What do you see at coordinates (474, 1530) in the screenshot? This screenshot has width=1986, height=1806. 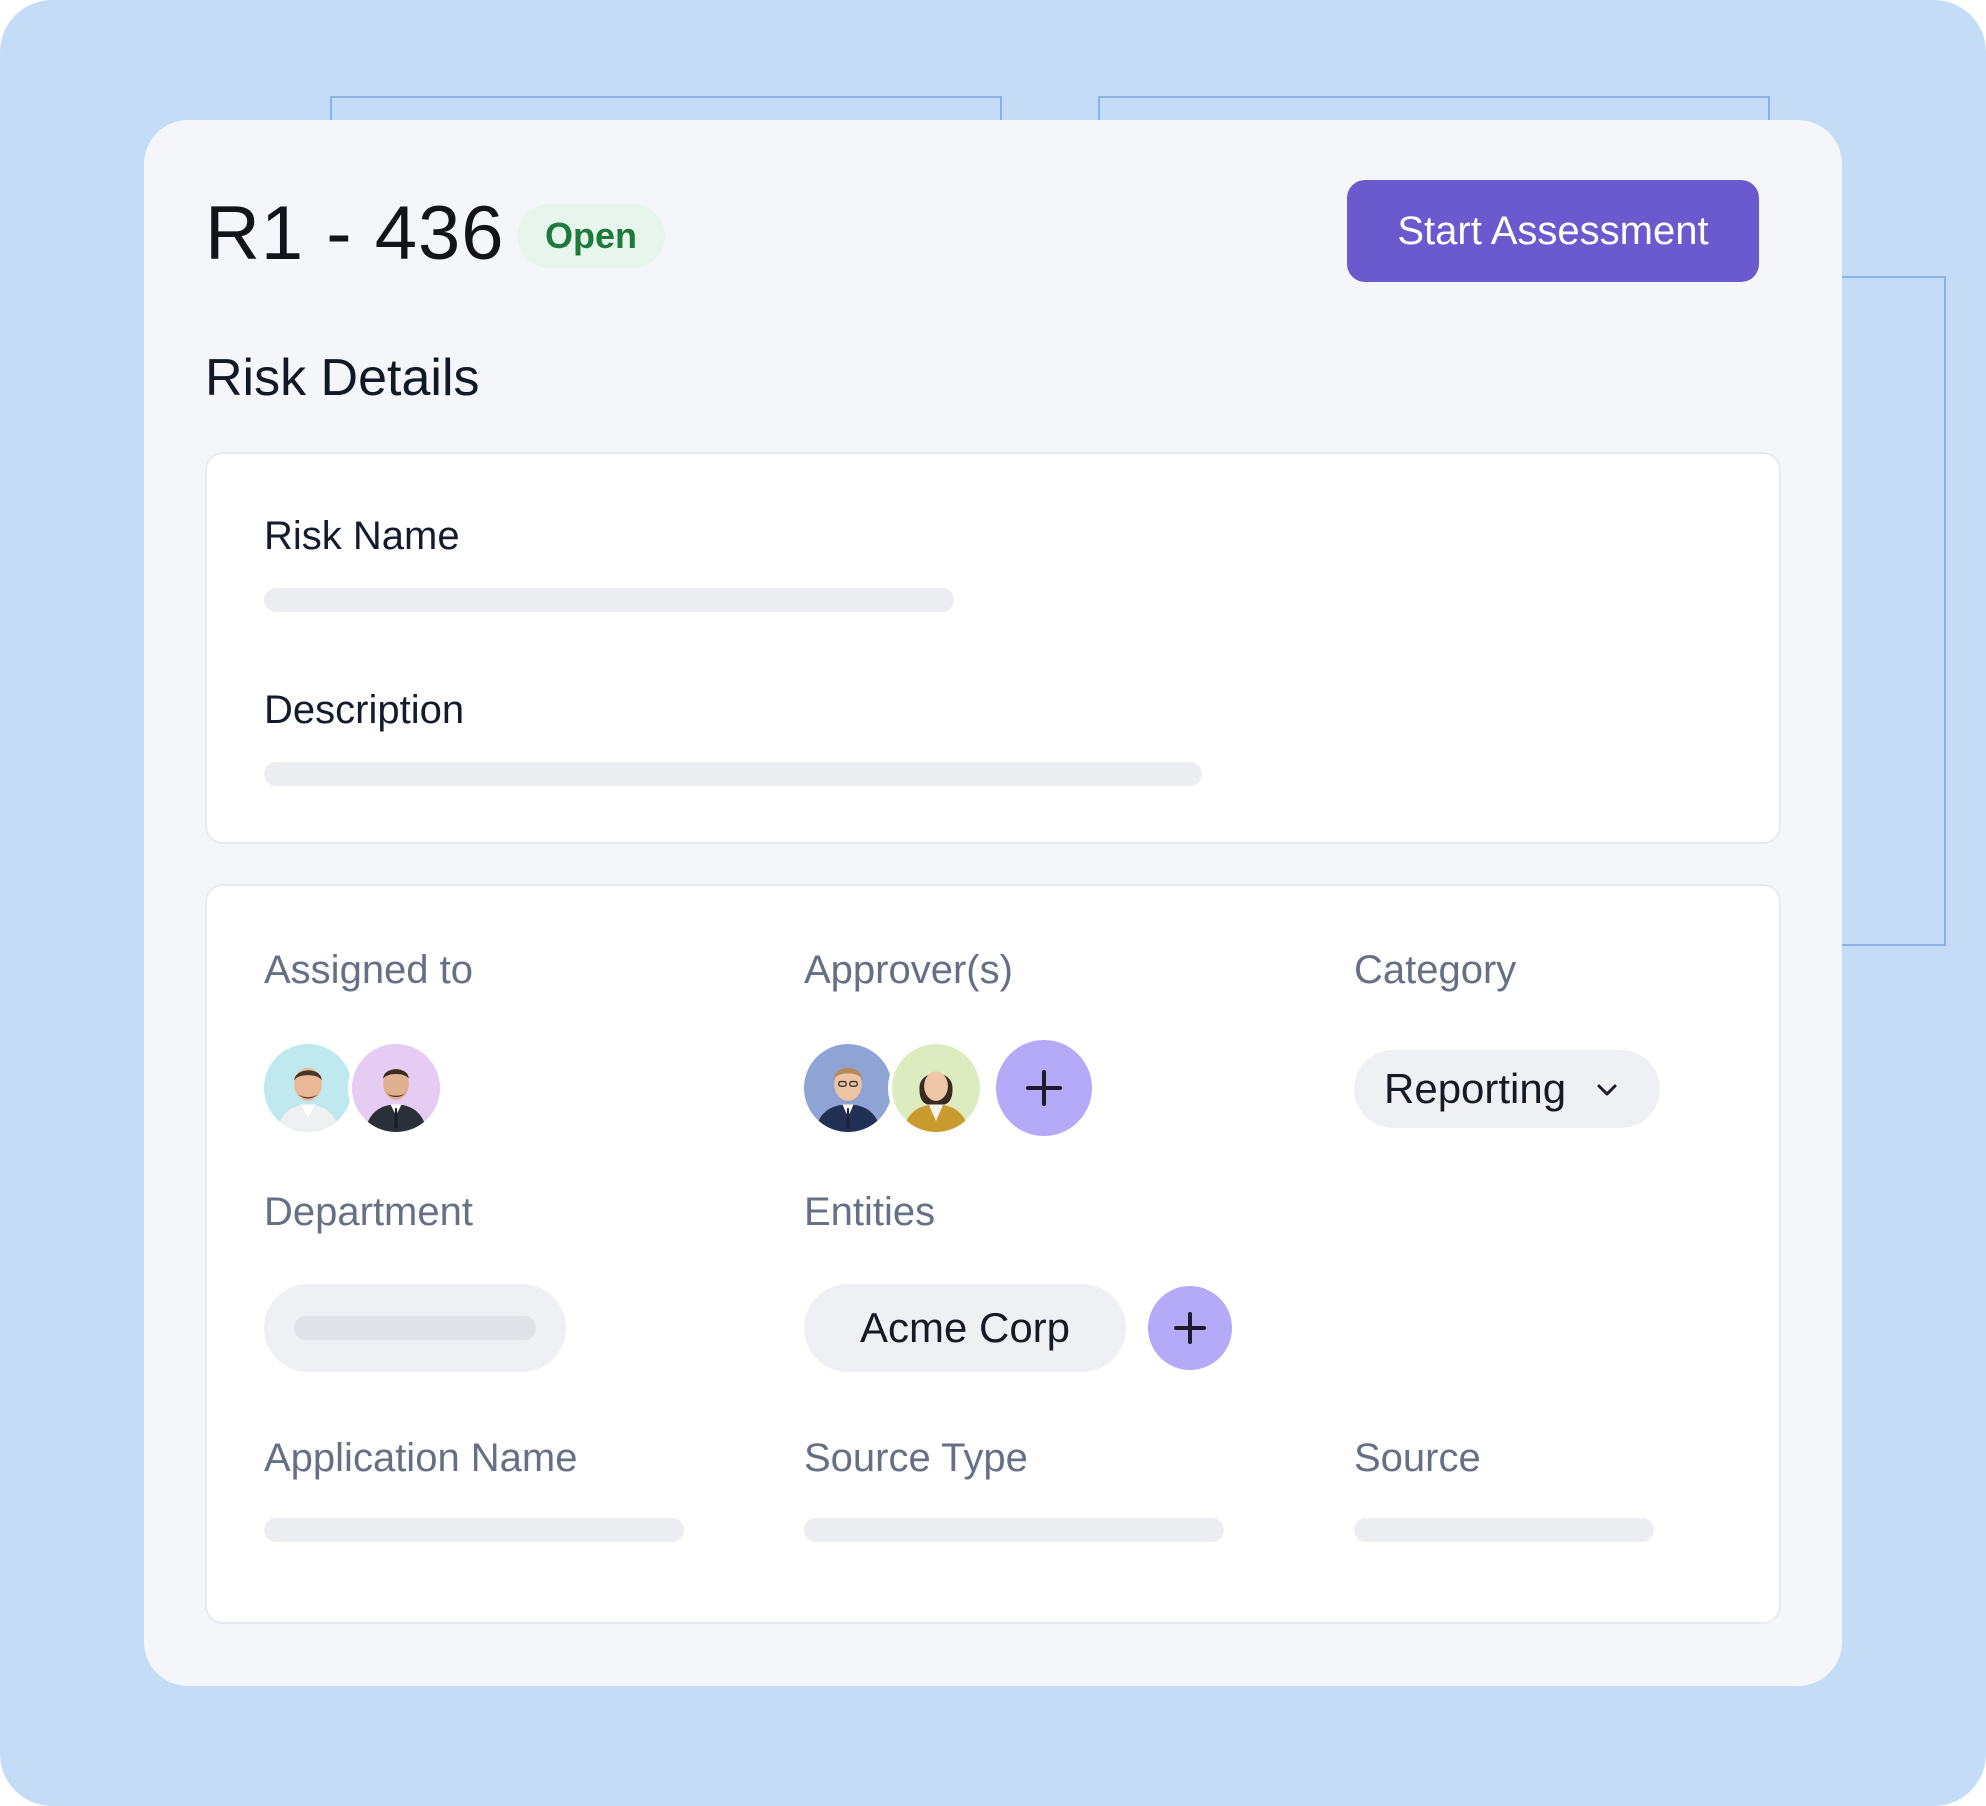 I see `application-name-field` at bounding box center [474, 1530].